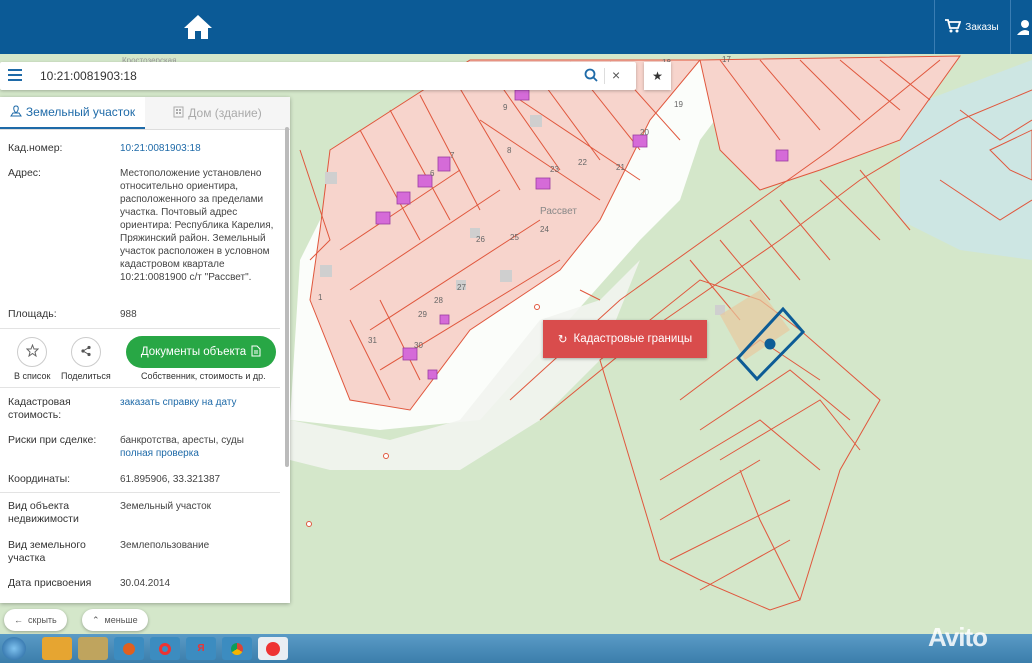  I want to click on cadastral-boundaries-button: ↻ Кадастровые границы, so click(625, 339).